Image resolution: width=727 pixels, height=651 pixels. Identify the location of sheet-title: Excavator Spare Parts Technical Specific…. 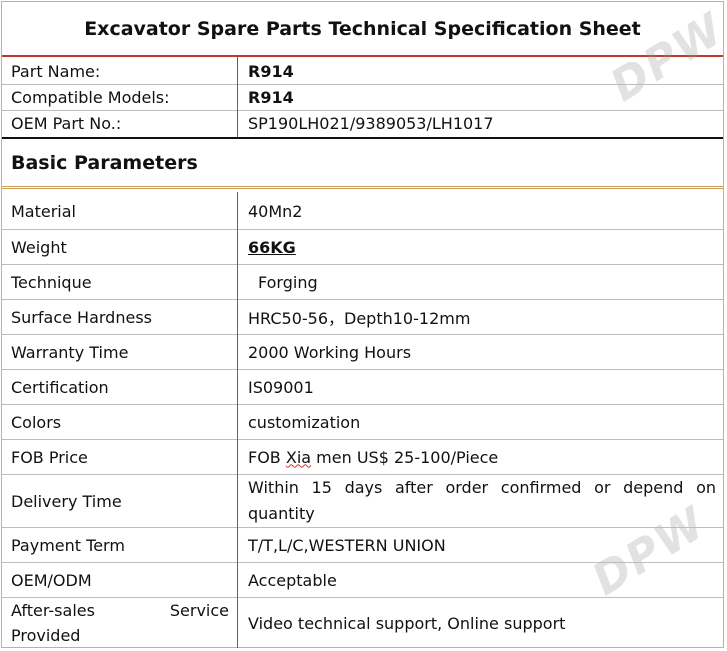
(362, 29).